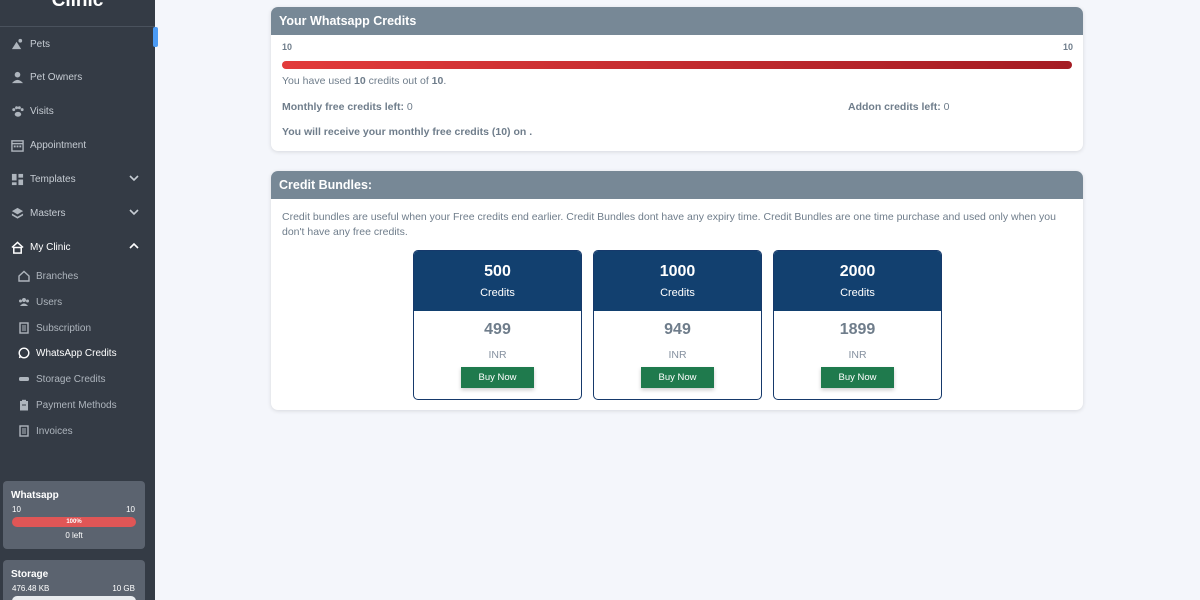 The height and width of the screenshot is (600, 1200). I want to click on sidebar-item-visits: Visits, so click(77, 111).